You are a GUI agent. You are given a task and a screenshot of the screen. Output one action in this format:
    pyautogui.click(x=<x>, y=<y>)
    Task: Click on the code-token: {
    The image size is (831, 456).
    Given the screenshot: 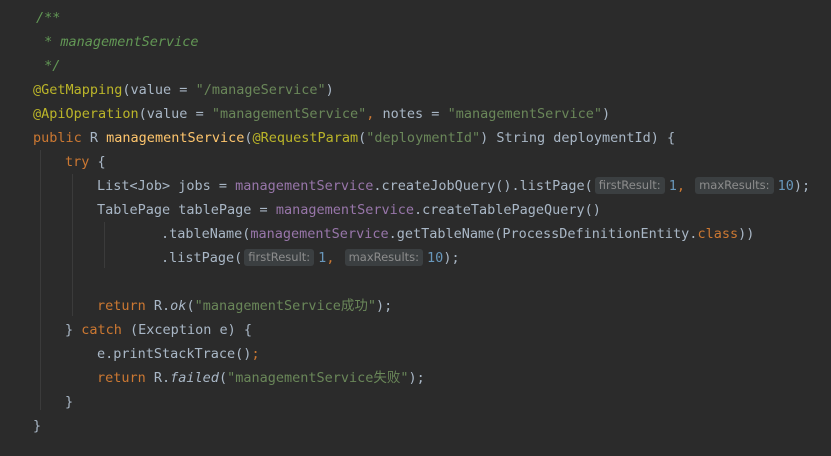 What is the action you would take?
    pyautogui.click(x=101, y=162)
    